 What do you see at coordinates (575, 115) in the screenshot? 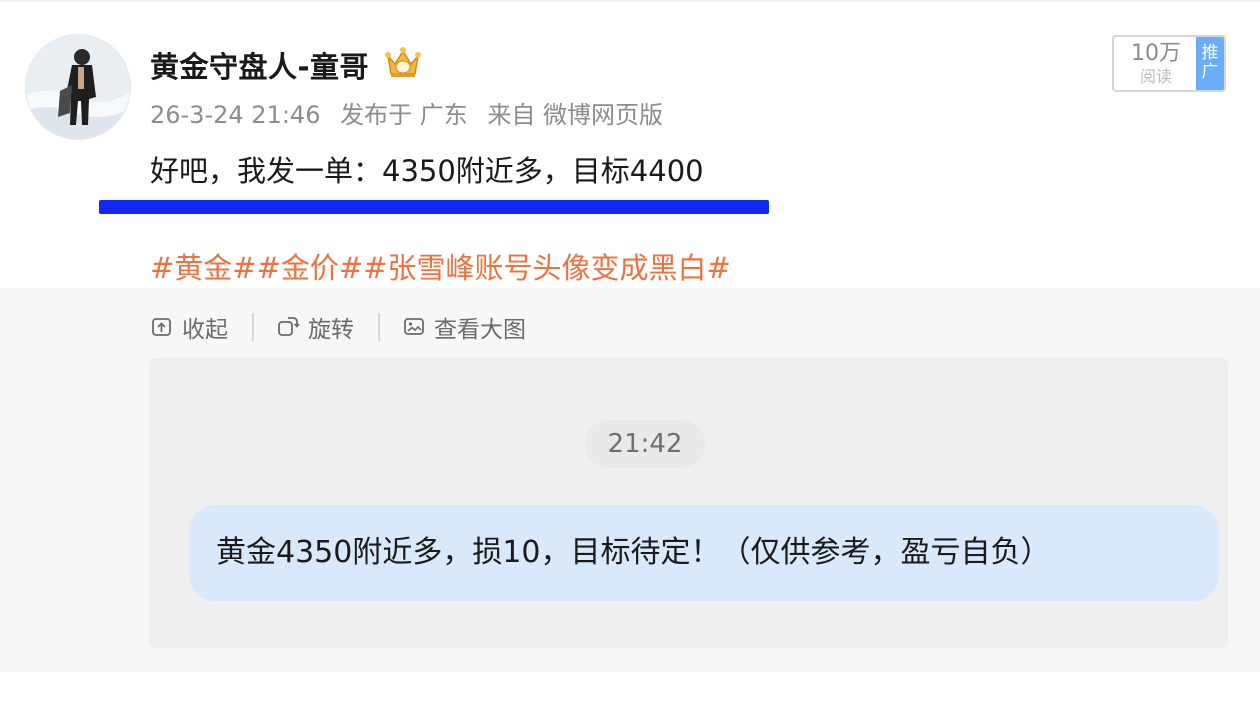
I see `post-source: 来自 微博网页版` at bounding box center [575, 115].